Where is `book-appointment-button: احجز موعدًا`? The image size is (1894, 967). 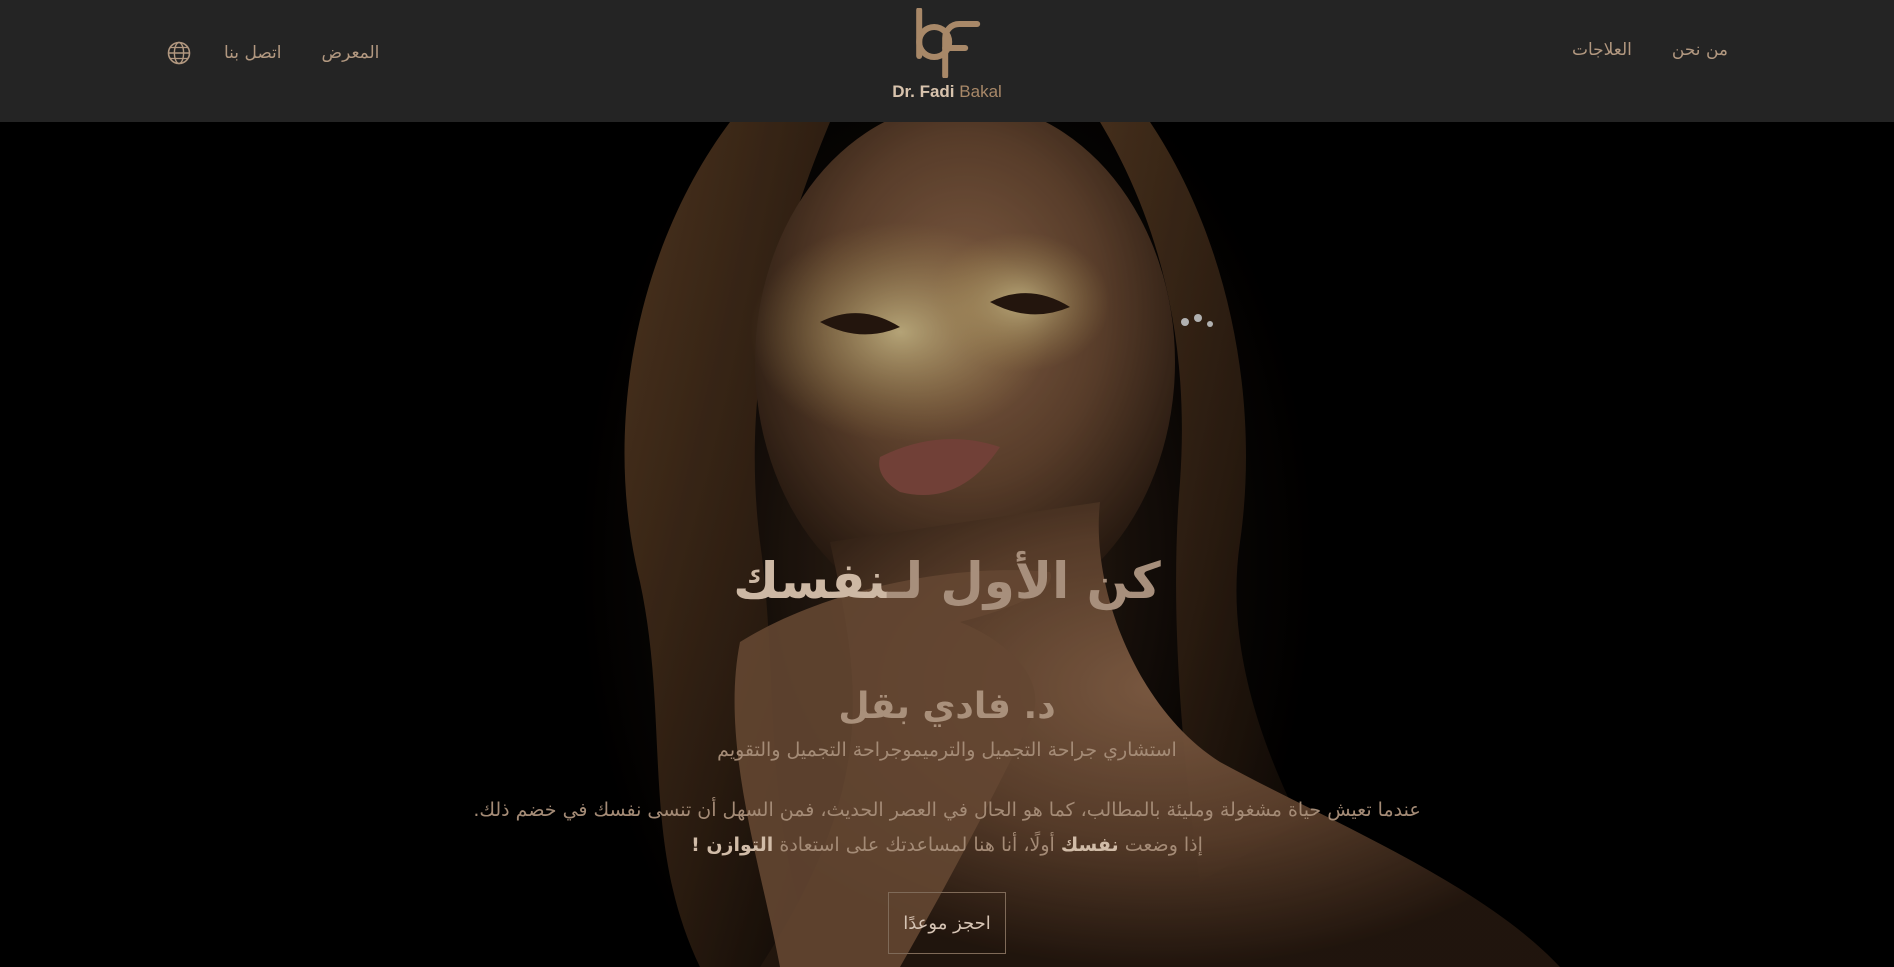 book-appointment-button: احجز موعدًا is located at coordinates (947, 923).